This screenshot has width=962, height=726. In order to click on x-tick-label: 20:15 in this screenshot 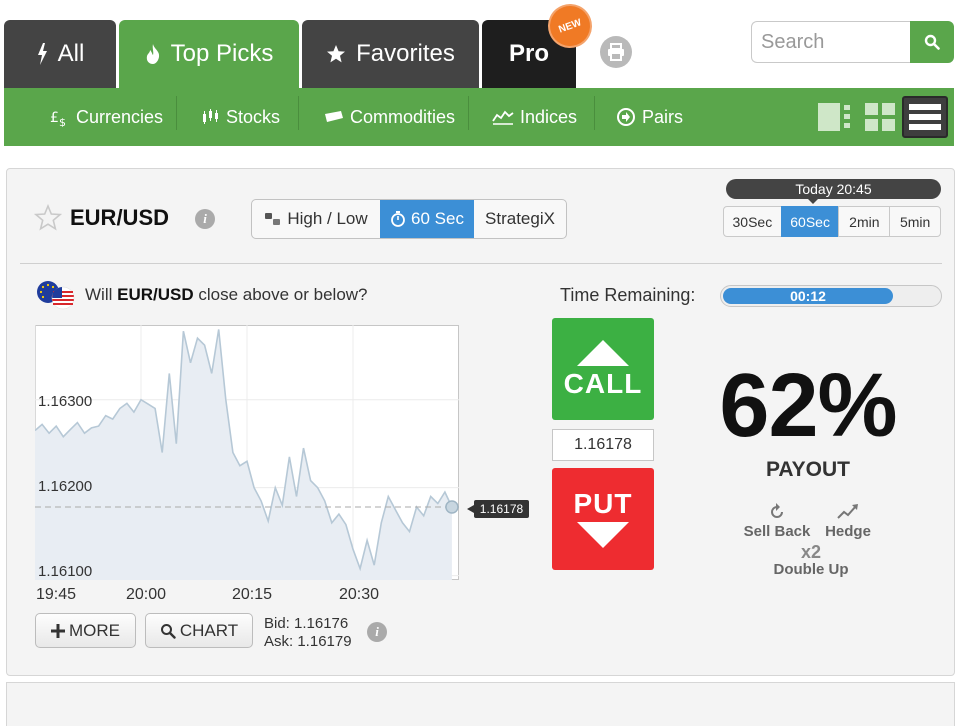, I will do `click(252, 594)`.